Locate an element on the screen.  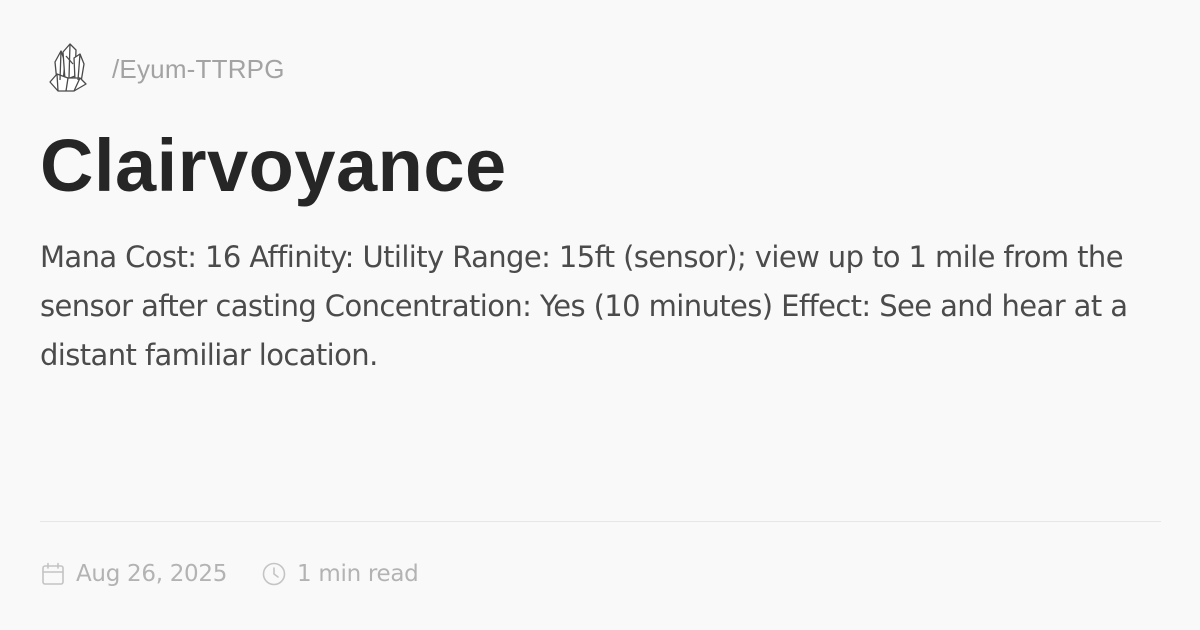
clock-icon is located at coordinates (274, 574).